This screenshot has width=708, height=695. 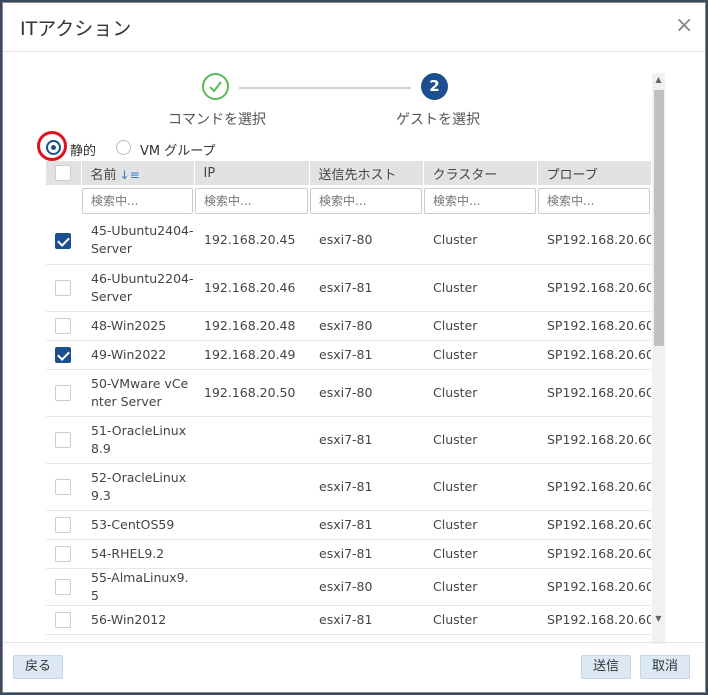 What do you see at coordinates (137, 554) in the screenshot?
I see `cell-name: 54-RHEL9.2` at bounding box center [137, 554].